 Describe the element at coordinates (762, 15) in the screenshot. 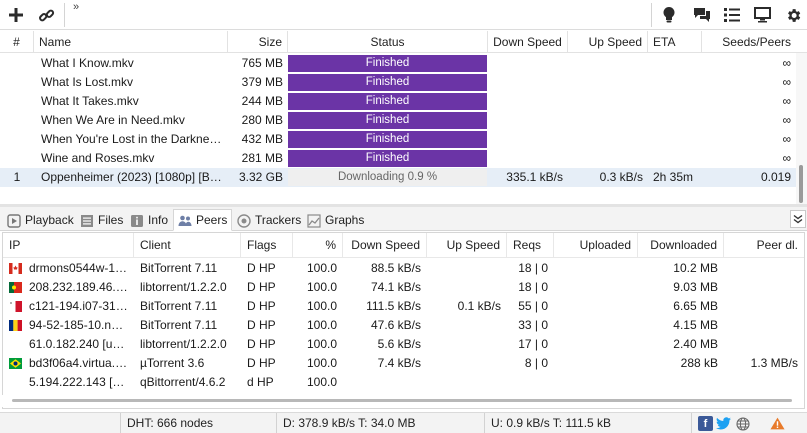

I see `monitor-icon` at that location.